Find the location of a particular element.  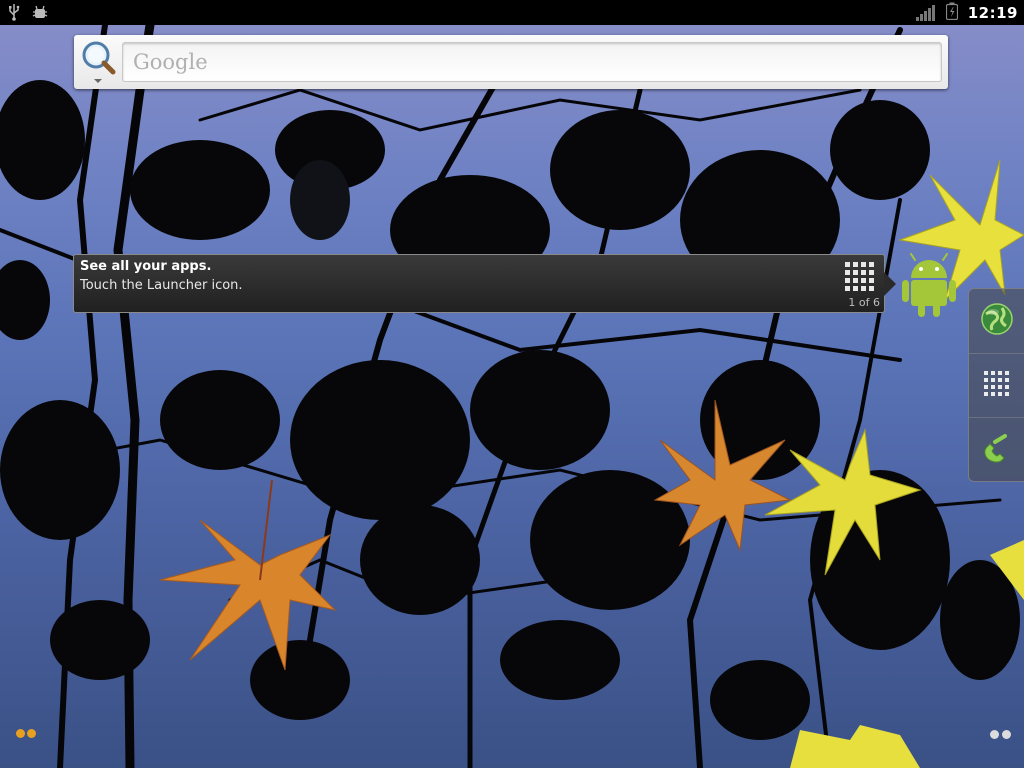

clock: 12:19 is located at coordinates (993, 13).